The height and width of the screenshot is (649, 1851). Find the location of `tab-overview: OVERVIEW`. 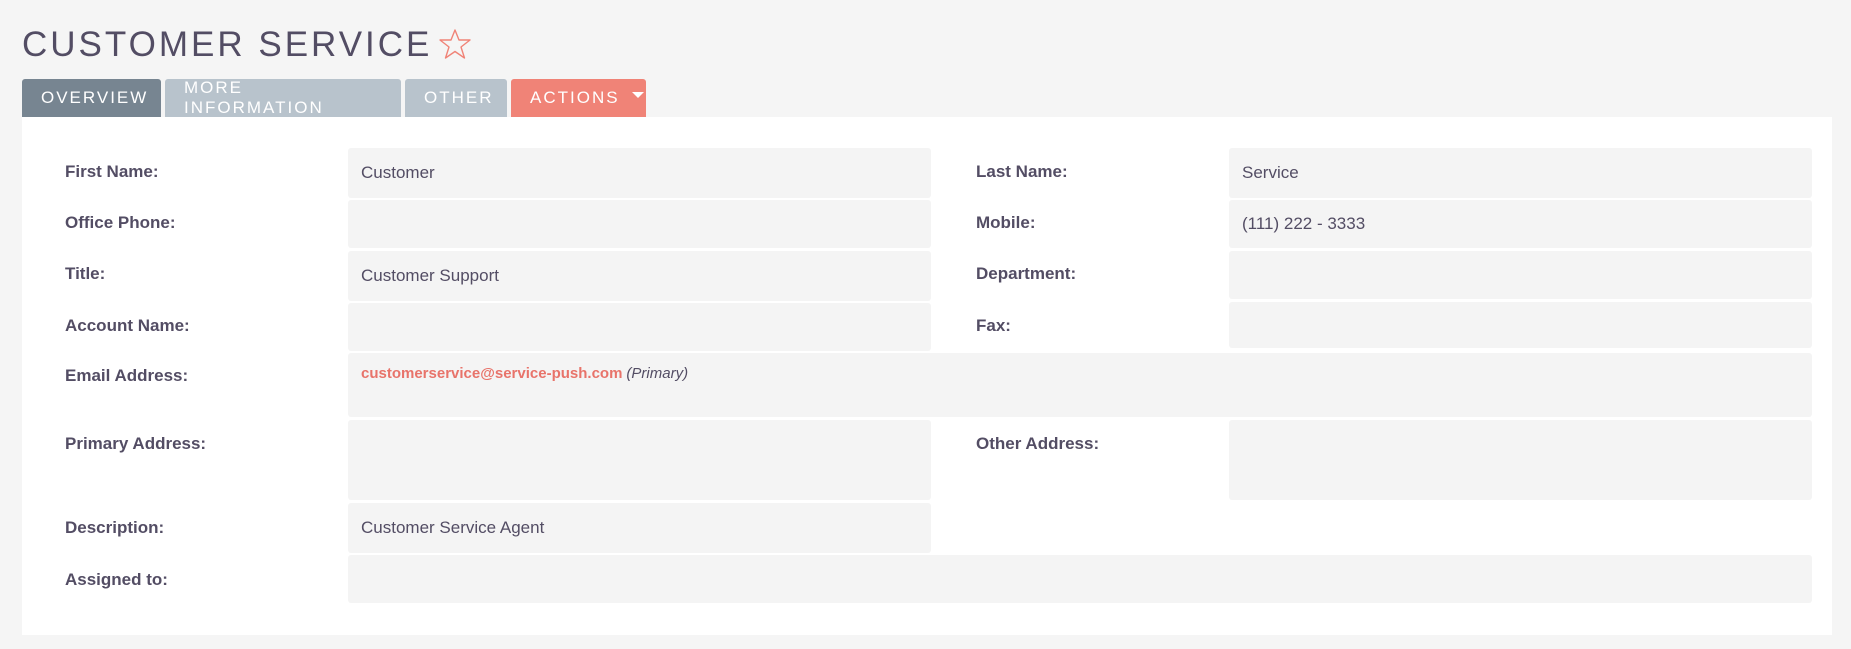

tab-overview: OVERVIEW is located at coordinates (91, 98).